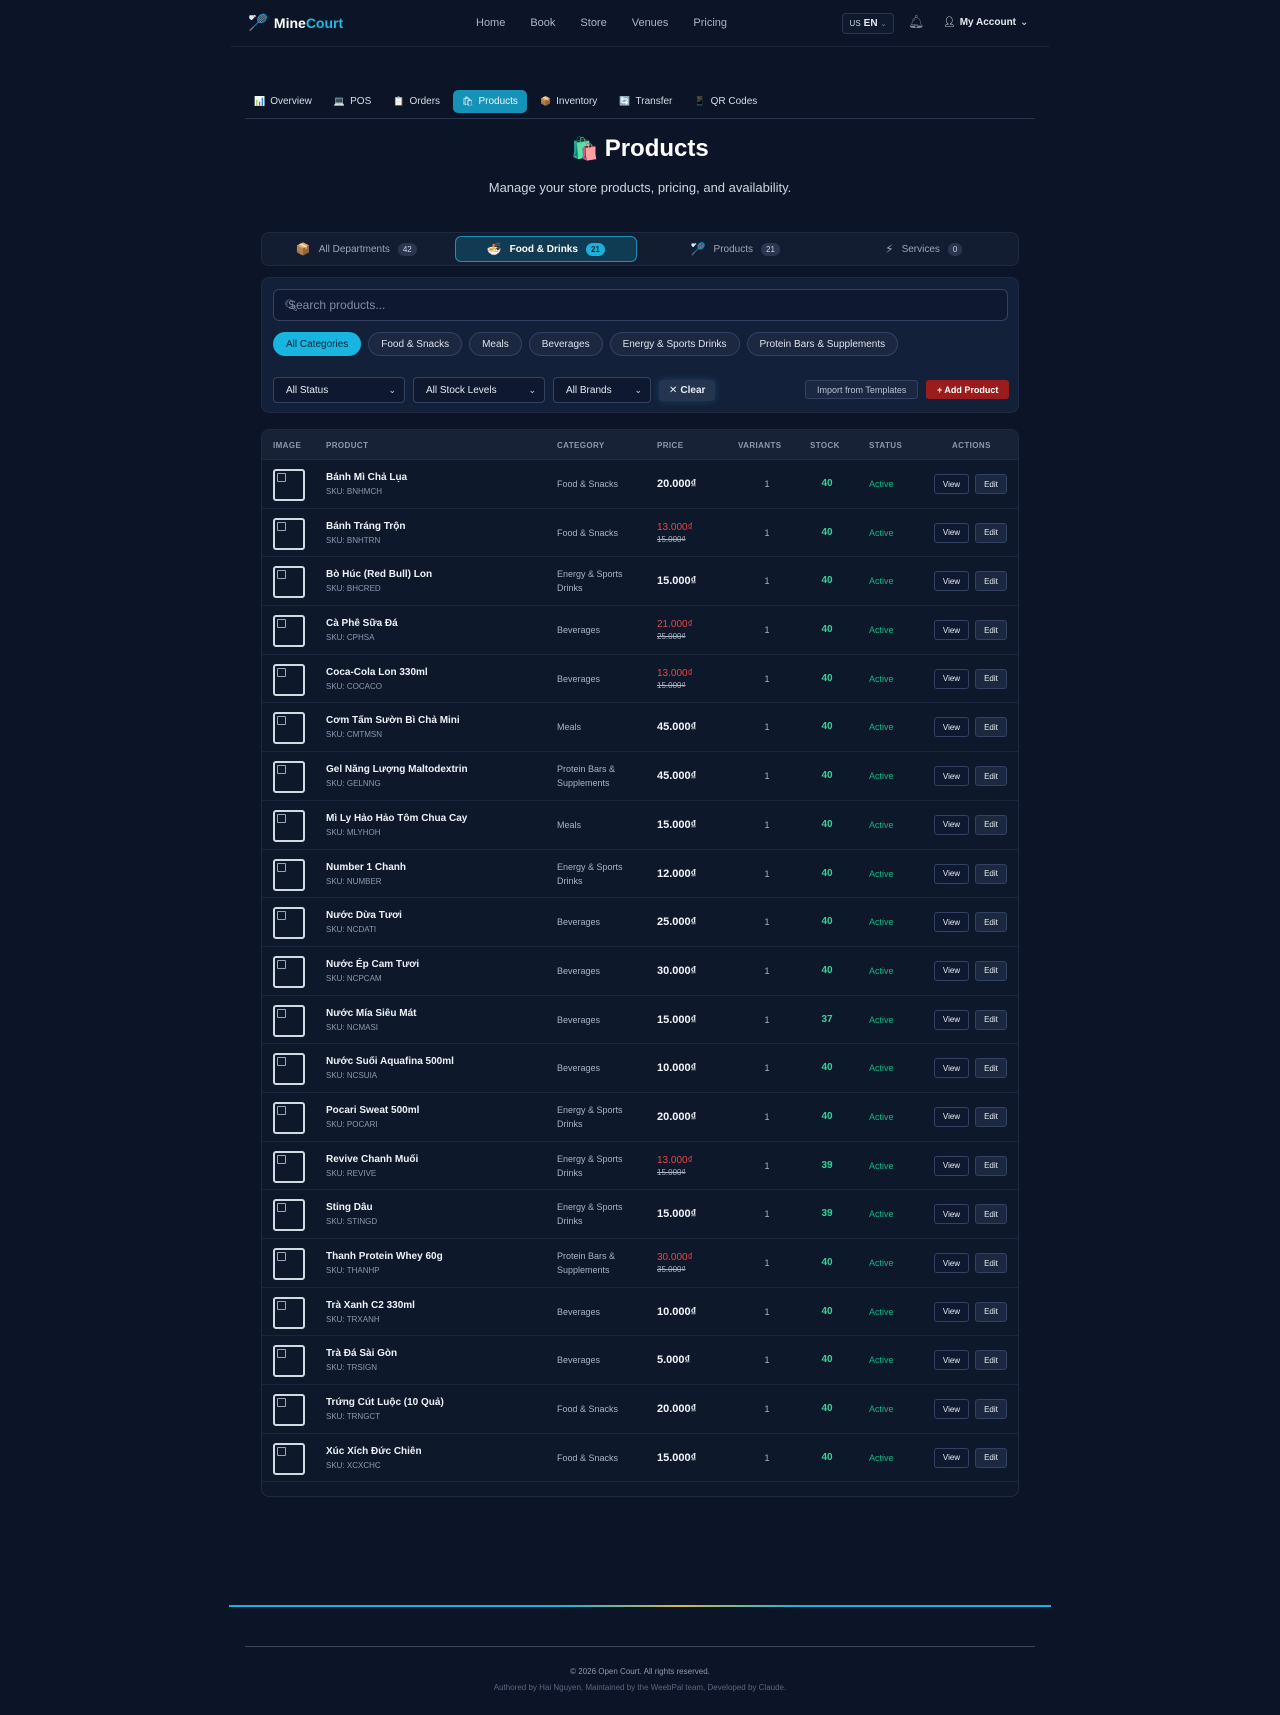  Describe the element at coordinates (710, 23) in the screenshot. I see `nav-pricing: Pricing` at that location.